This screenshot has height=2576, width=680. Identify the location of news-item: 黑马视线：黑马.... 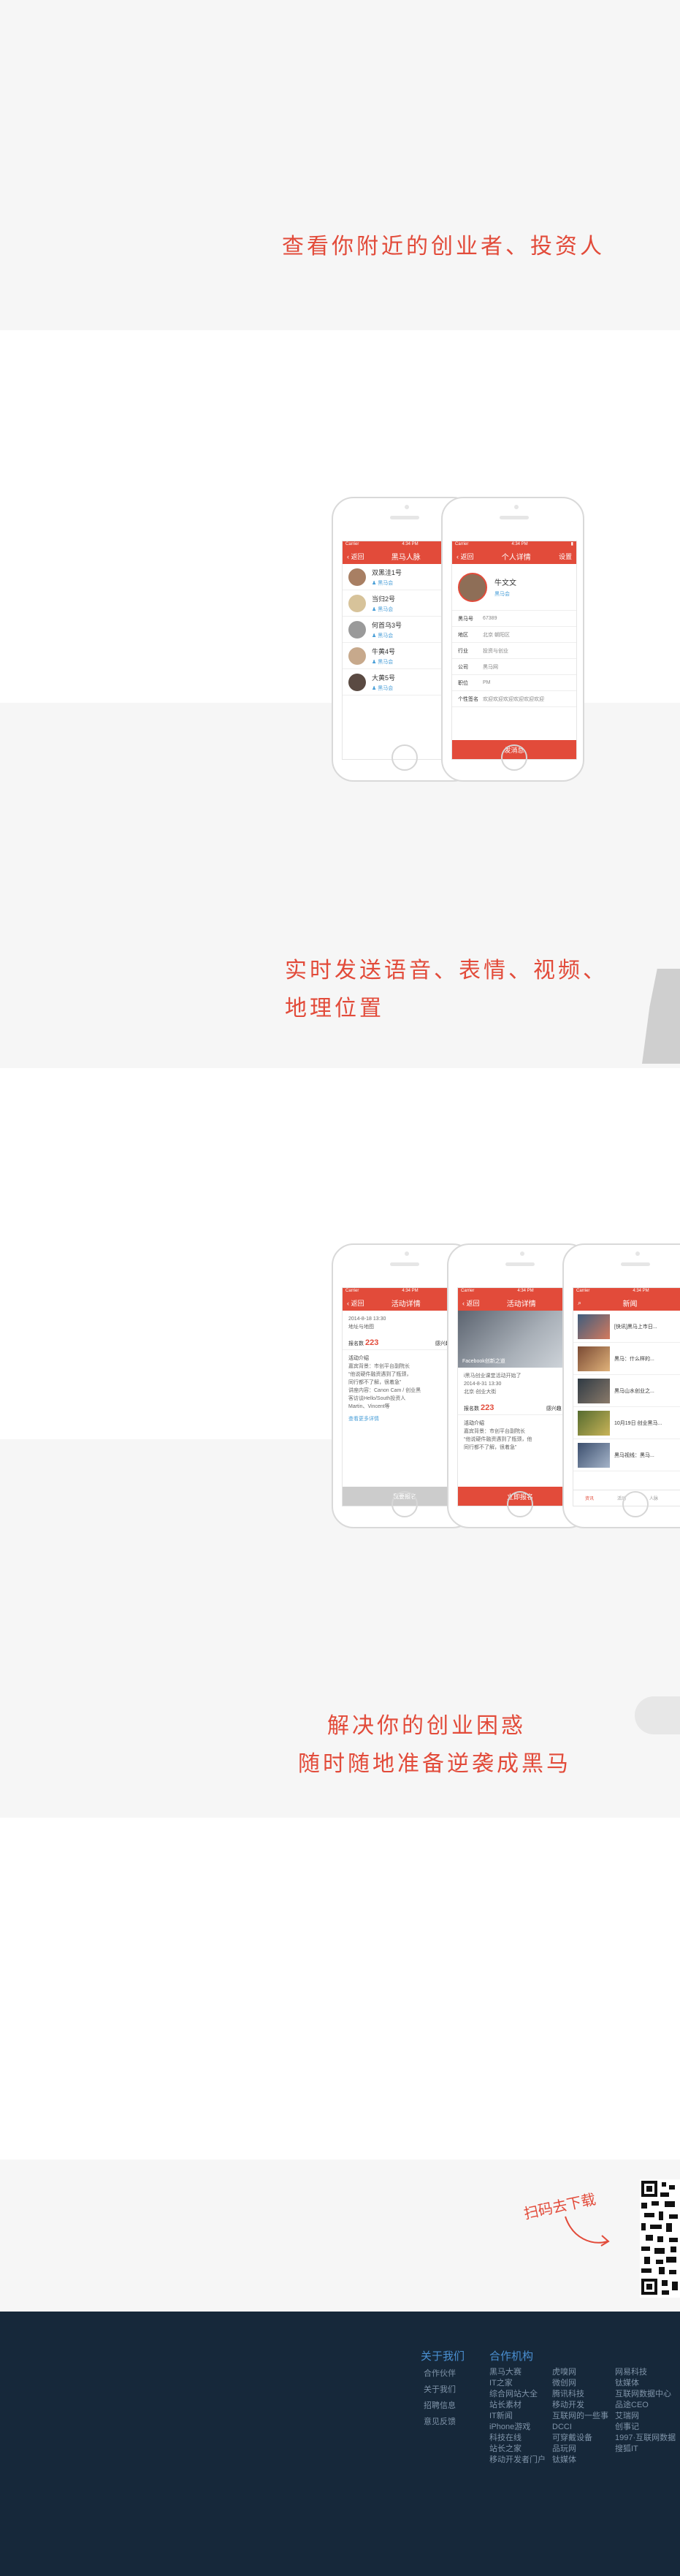
(626, 1455).